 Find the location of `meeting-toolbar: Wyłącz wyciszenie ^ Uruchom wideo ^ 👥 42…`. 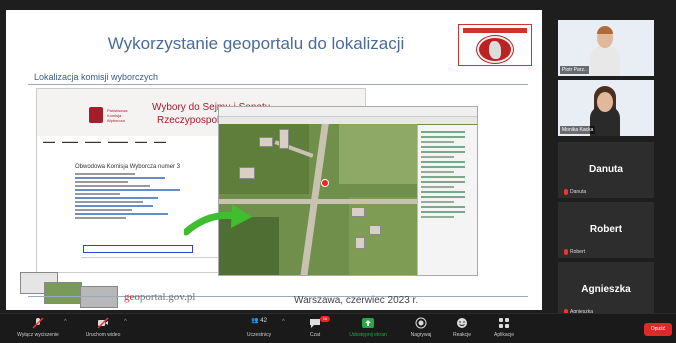

meeting-toolbar: Wyłącz wyciszenie ^ Uruchom wideo ^ 👥 42… is located at coordinates (338, 328).